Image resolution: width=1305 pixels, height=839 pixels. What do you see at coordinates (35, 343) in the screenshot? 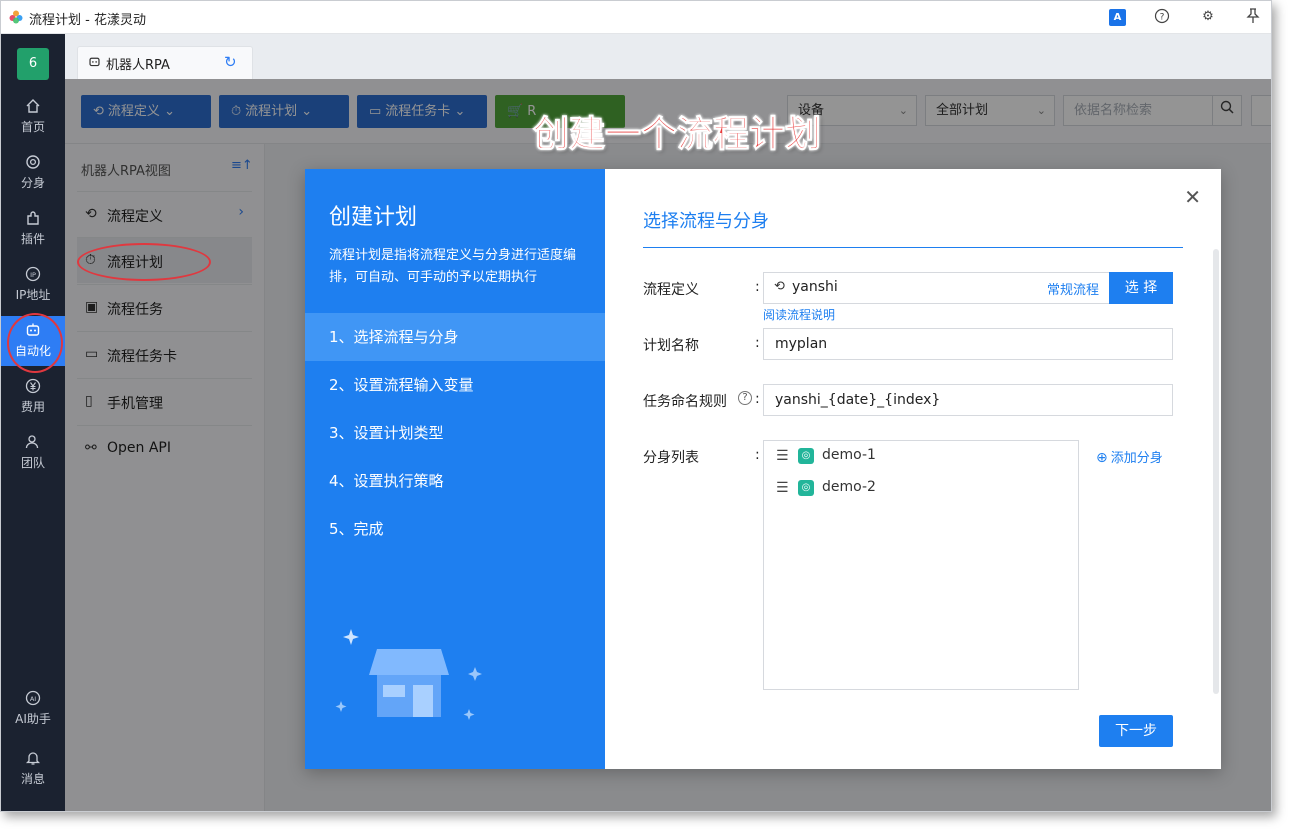
I see `annotation-circle-automation` at bounding box center [35, 343].